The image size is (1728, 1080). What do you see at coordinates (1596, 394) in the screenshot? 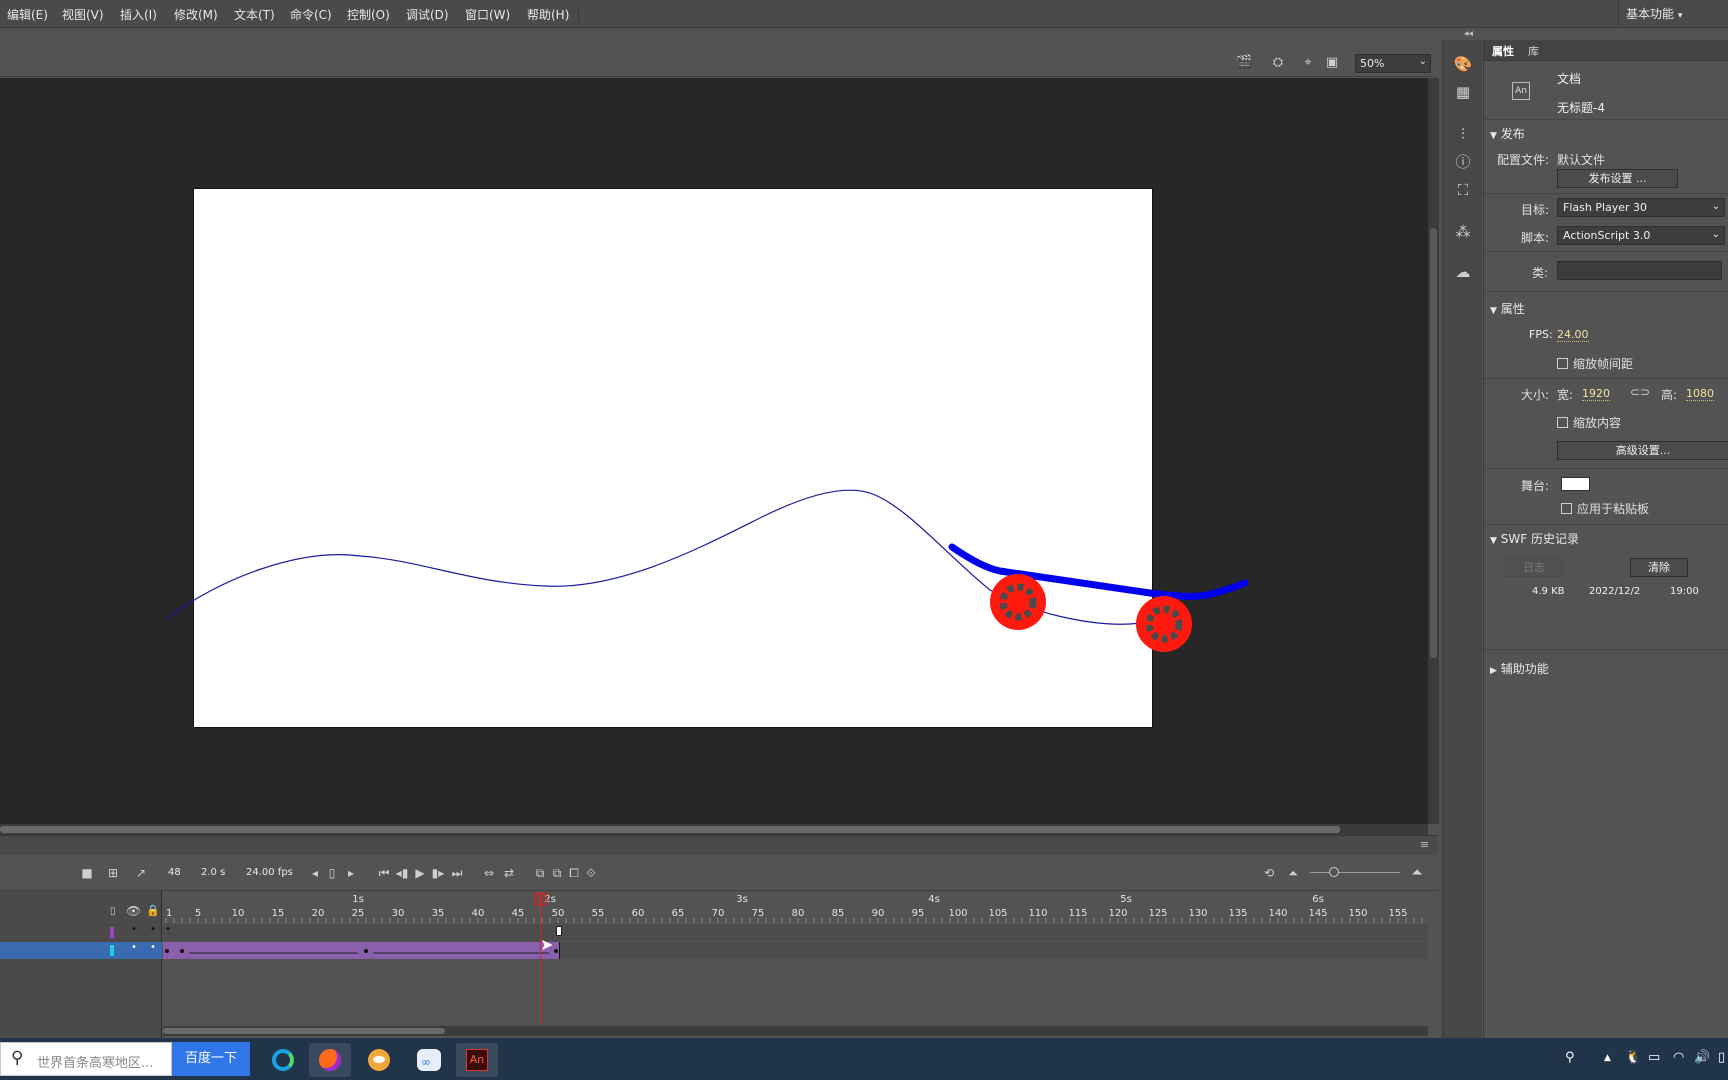
I see `width-value: 1920` at bounding box center [1596, 394].